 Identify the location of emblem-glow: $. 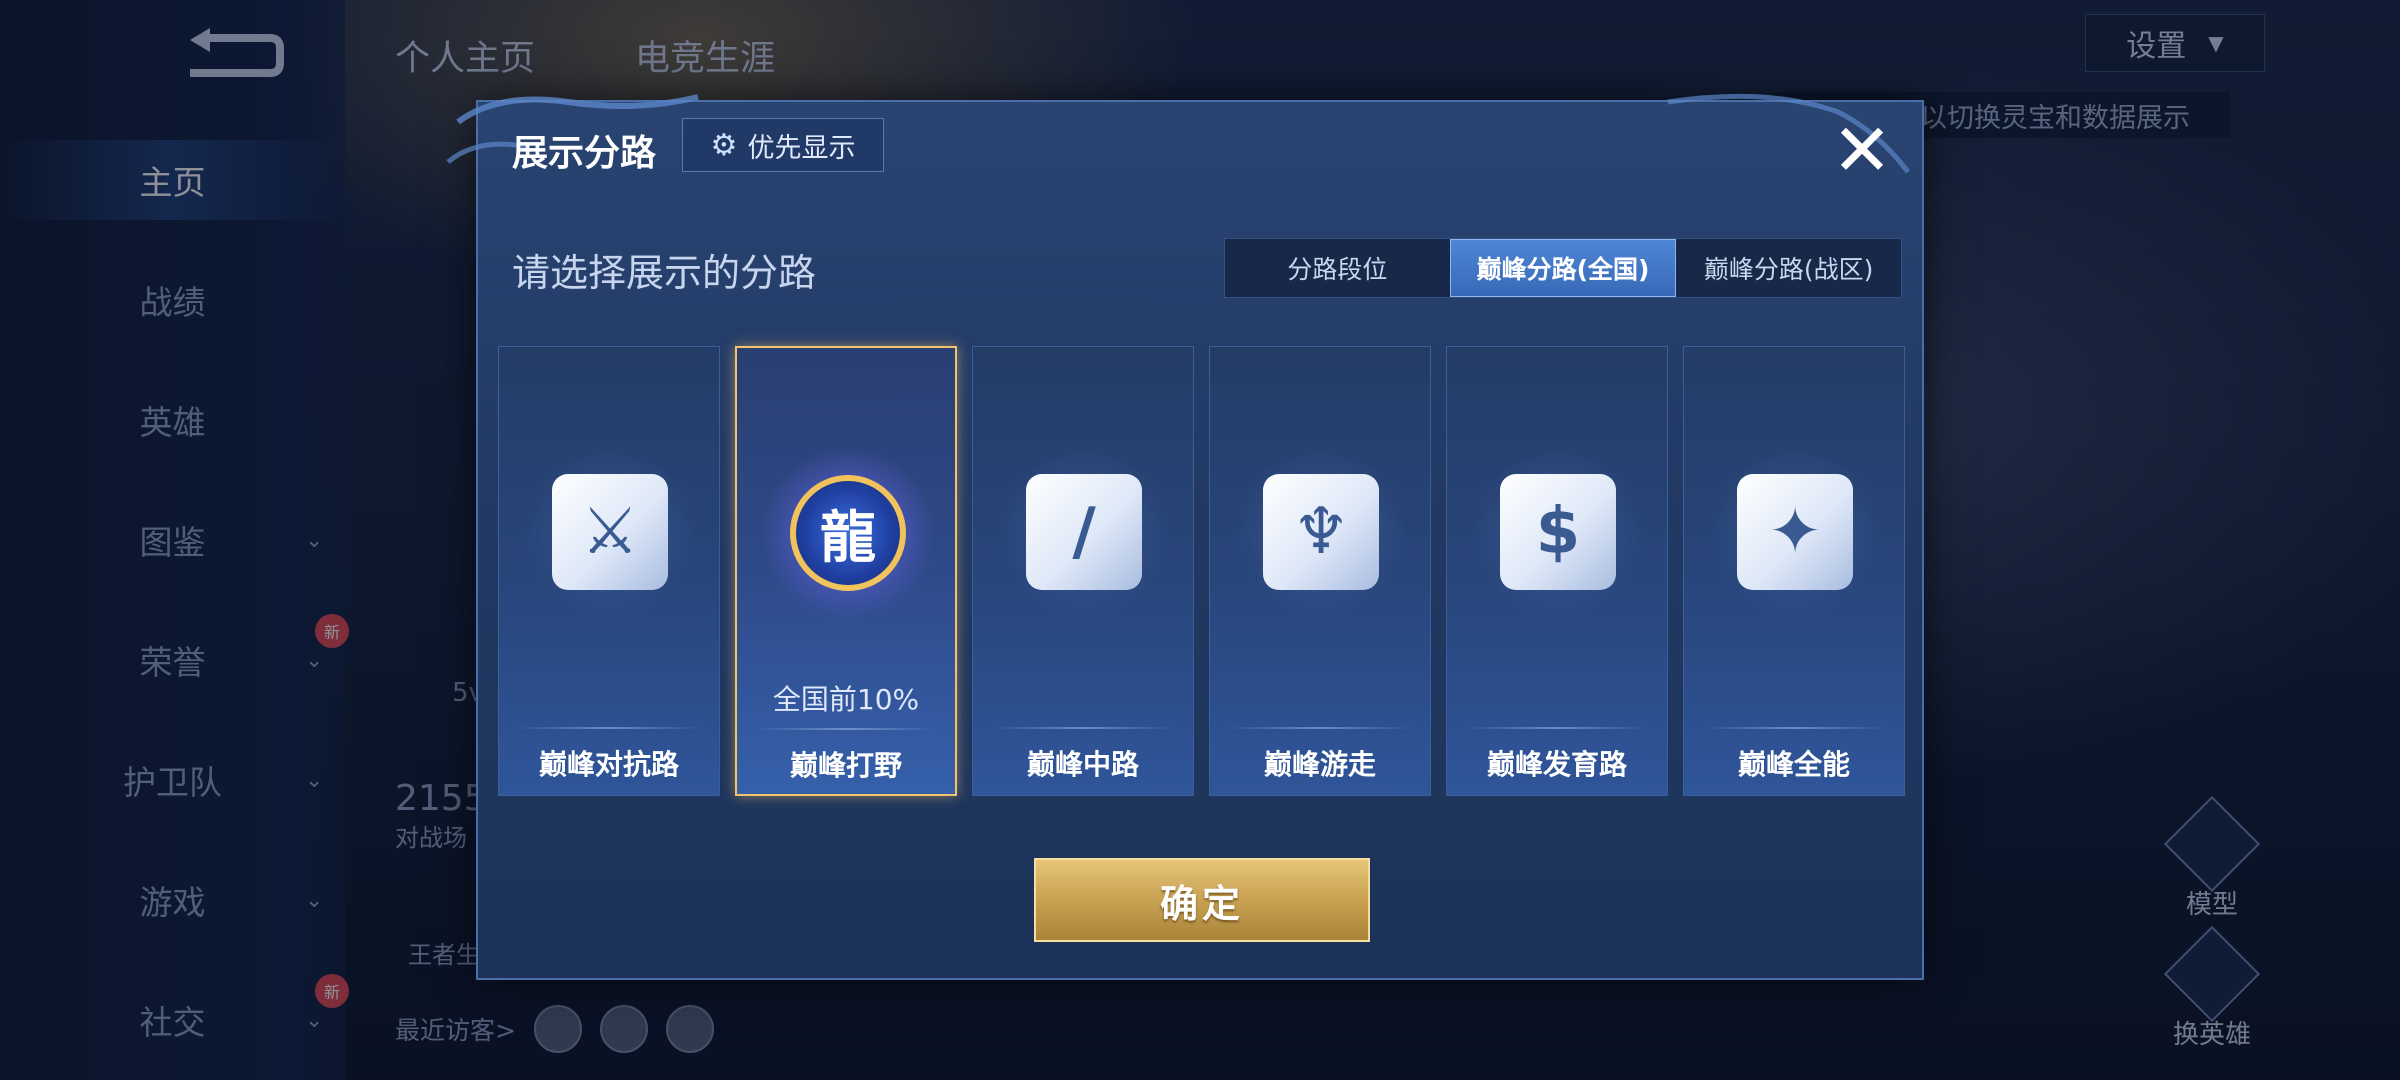
(1558, 532).